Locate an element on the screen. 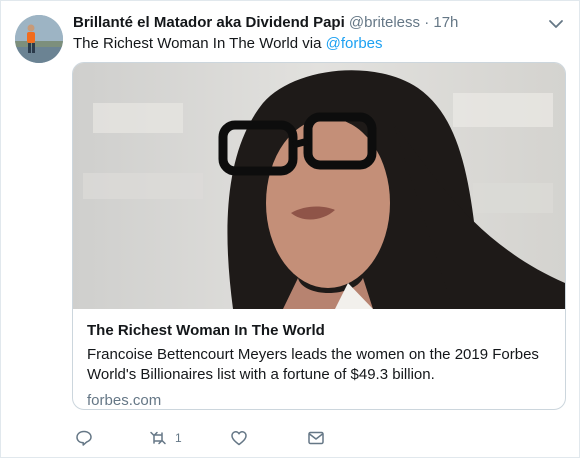 The width and height of the screenshot is (580, 458). card-title: The Richest Woman In The World is located at coordinates (319, 331).